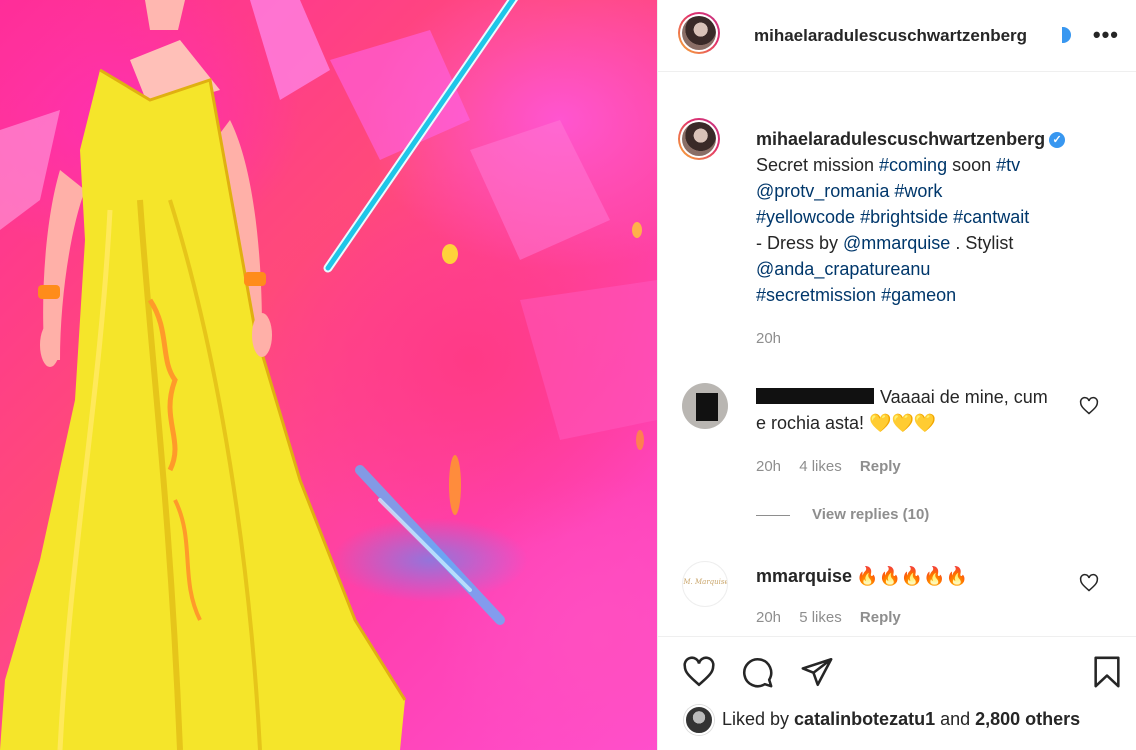  Describe the element at coordinates (1107, 672) in the screenshot. I see `bookmark-icon` at that location.